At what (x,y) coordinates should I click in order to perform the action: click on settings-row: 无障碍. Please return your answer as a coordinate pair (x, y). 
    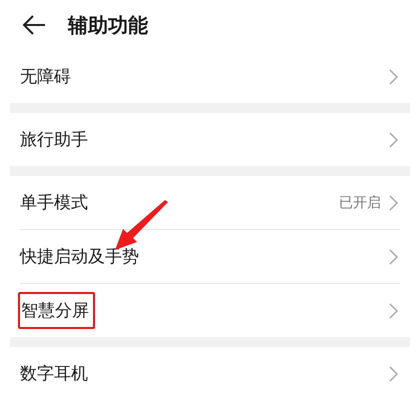
    Looking at the image, I should click on (210, 76).